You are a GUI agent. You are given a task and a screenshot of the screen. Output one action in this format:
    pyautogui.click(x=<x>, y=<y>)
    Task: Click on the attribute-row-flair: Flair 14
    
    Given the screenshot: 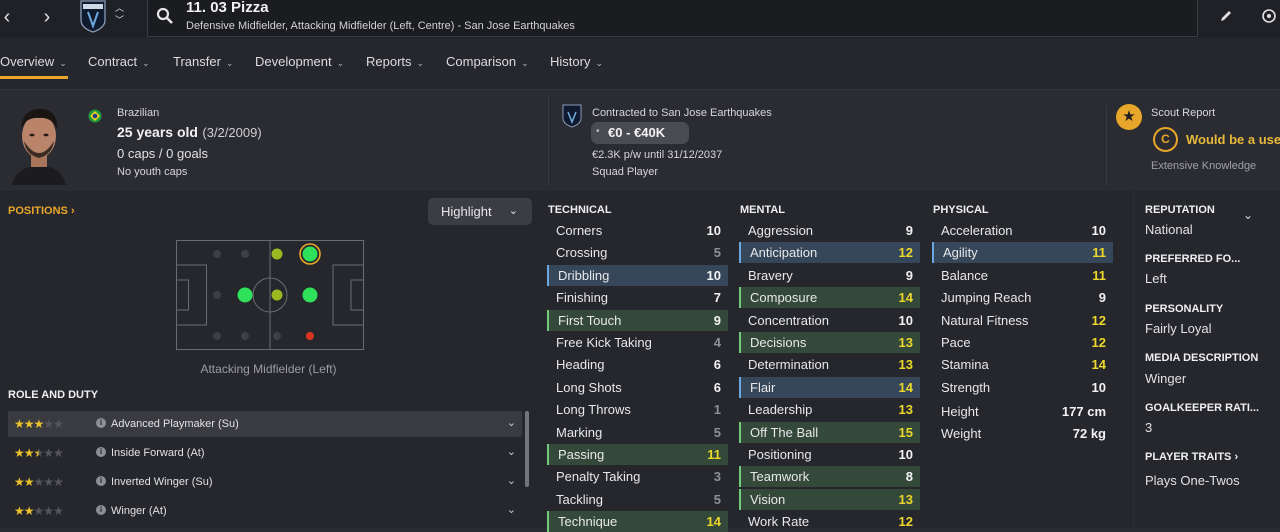 What is the action you would take?
    pyautogui.click(x=829, y=387)
    